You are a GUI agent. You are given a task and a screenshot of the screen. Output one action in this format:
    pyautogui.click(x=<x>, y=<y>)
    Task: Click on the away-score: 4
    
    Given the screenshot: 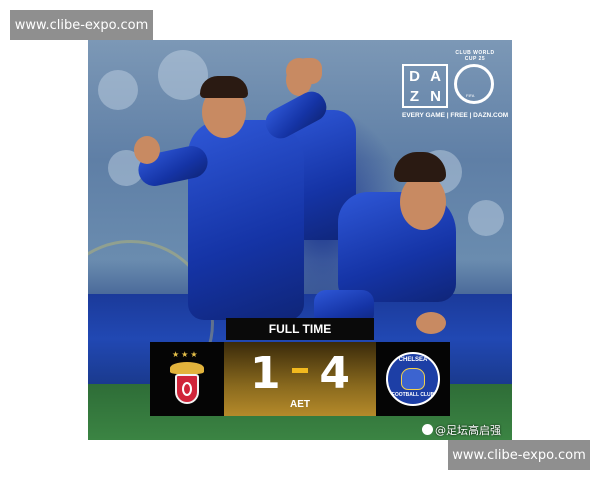 What is the action you would take?
    pyautogui.click(x=334, y=373)
    